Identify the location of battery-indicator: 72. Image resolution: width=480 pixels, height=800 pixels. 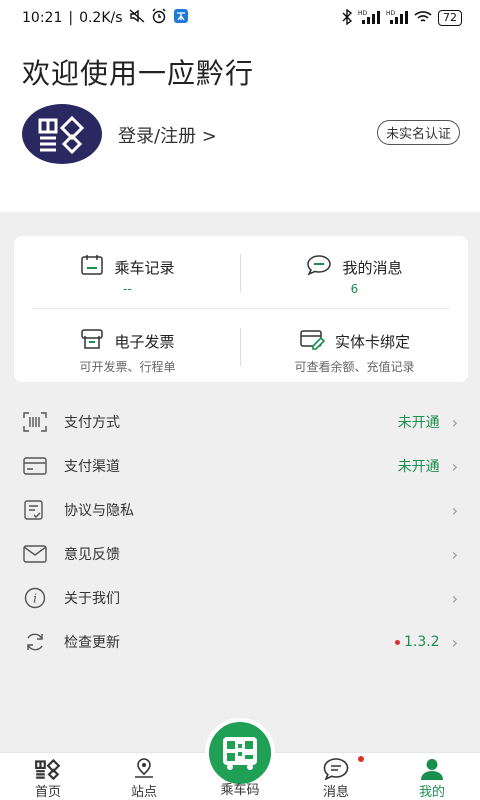
(450, 18).